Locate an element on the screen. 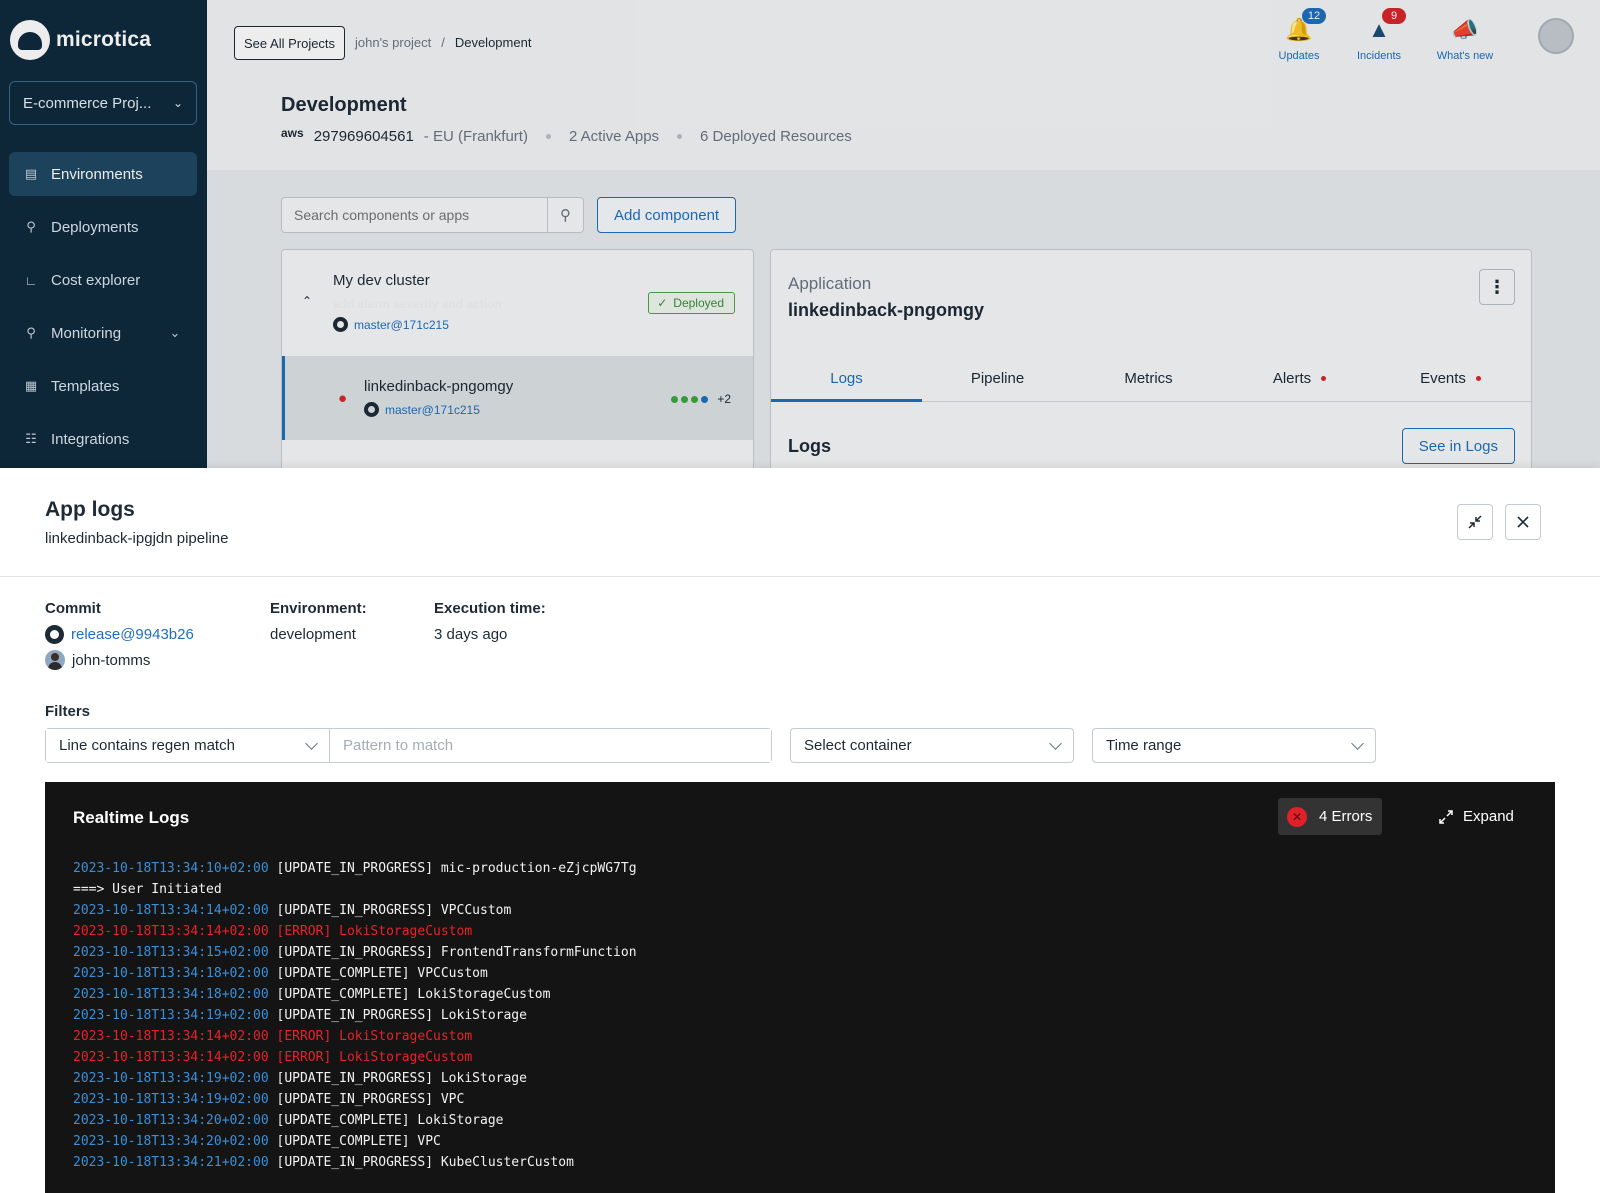 The width and height of the screenshot is (1600, 1193). project-selector: E-commerce Proj... ⌄ is located at coordinates (103, 103).